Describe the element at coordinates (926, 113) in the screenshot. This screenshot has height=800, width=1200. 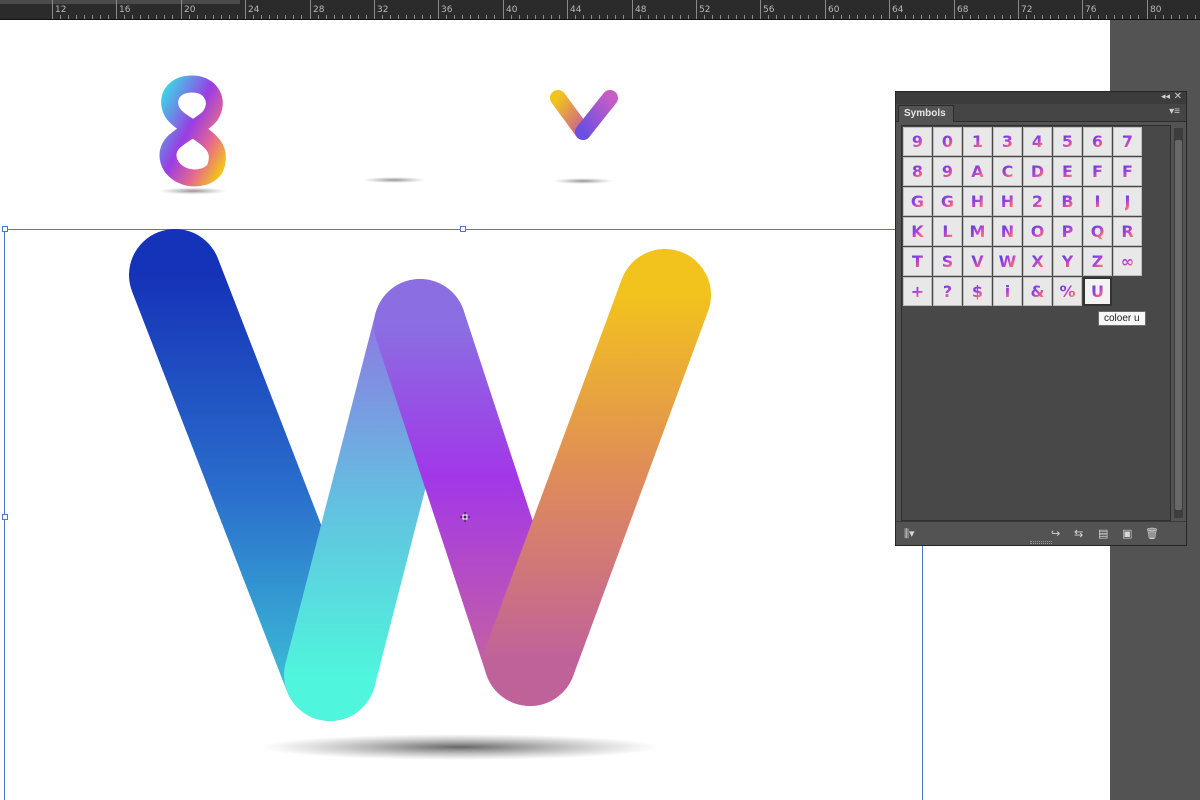
I see `tab-symbols: Symbols` at that location.